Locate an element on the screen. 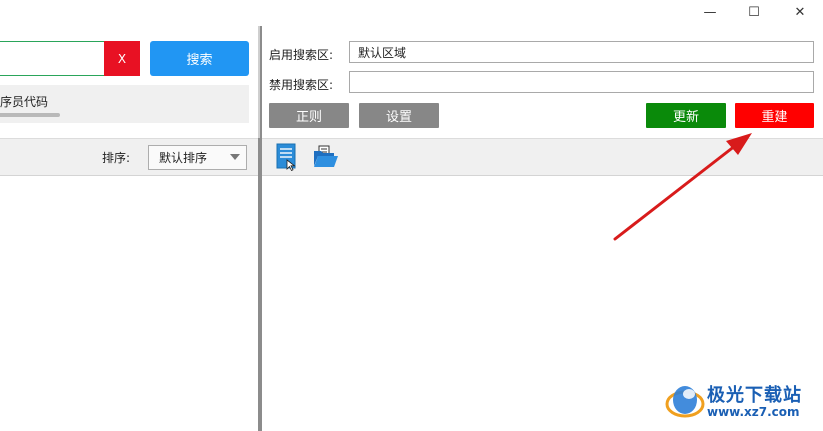 This screenshot has width=823, height=431. minimize-button: — is located at coordinates (710, 12).